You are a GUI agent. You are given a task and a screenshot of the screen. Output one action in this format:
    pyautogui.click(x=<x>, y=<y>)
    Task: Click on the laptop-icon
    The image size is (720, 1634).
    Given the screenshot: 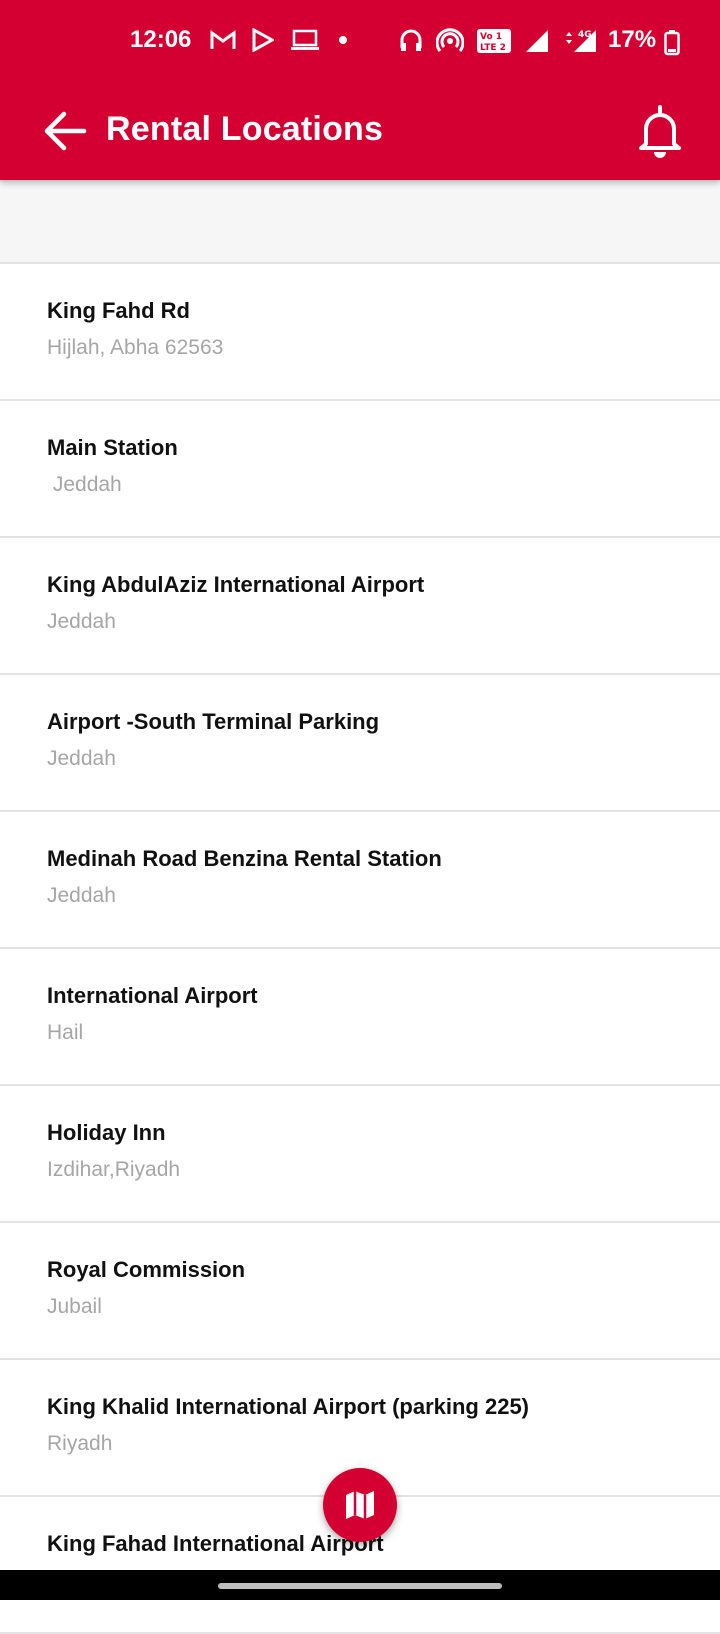 What is the action you would take?
    pyautogui.click(x=305, y=39)
    